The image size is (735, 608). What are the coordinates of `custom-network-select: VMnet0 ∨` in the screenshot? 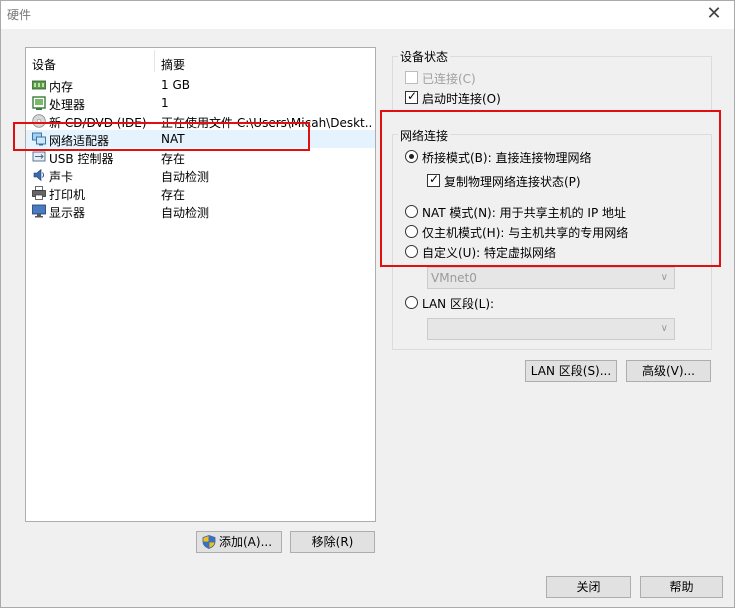 It's located at (551, 278).